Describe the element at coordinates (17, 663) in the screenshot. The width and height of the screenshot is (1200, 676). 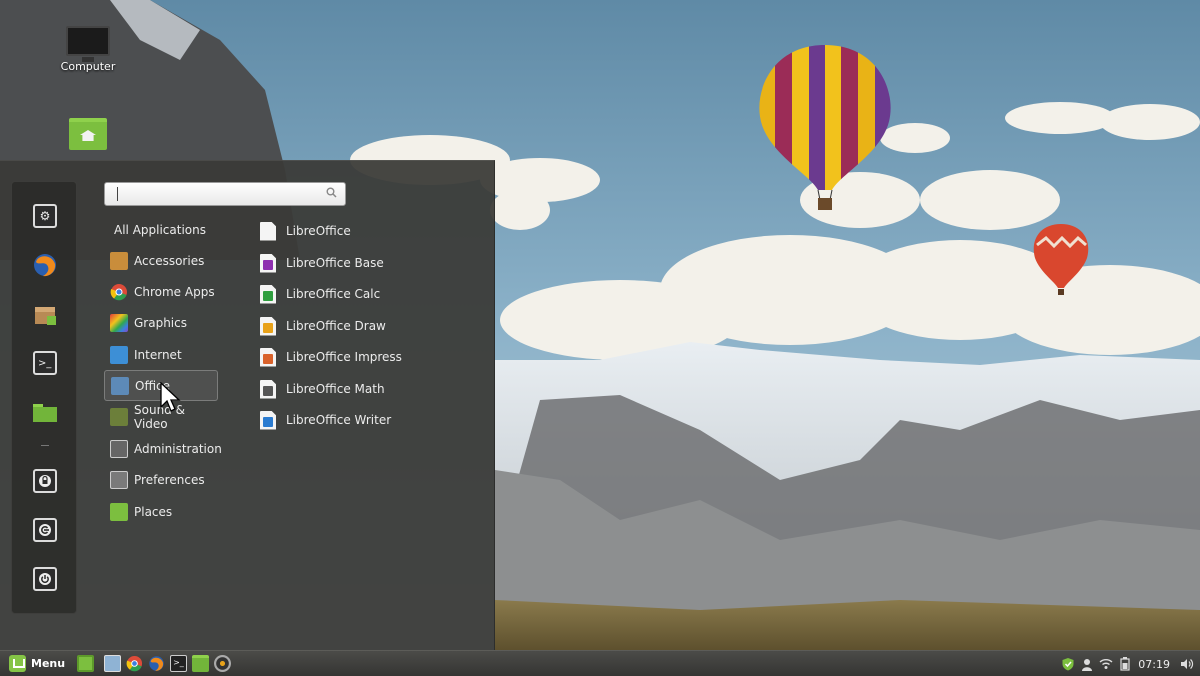
I see `mint-logo-icon` at that location.